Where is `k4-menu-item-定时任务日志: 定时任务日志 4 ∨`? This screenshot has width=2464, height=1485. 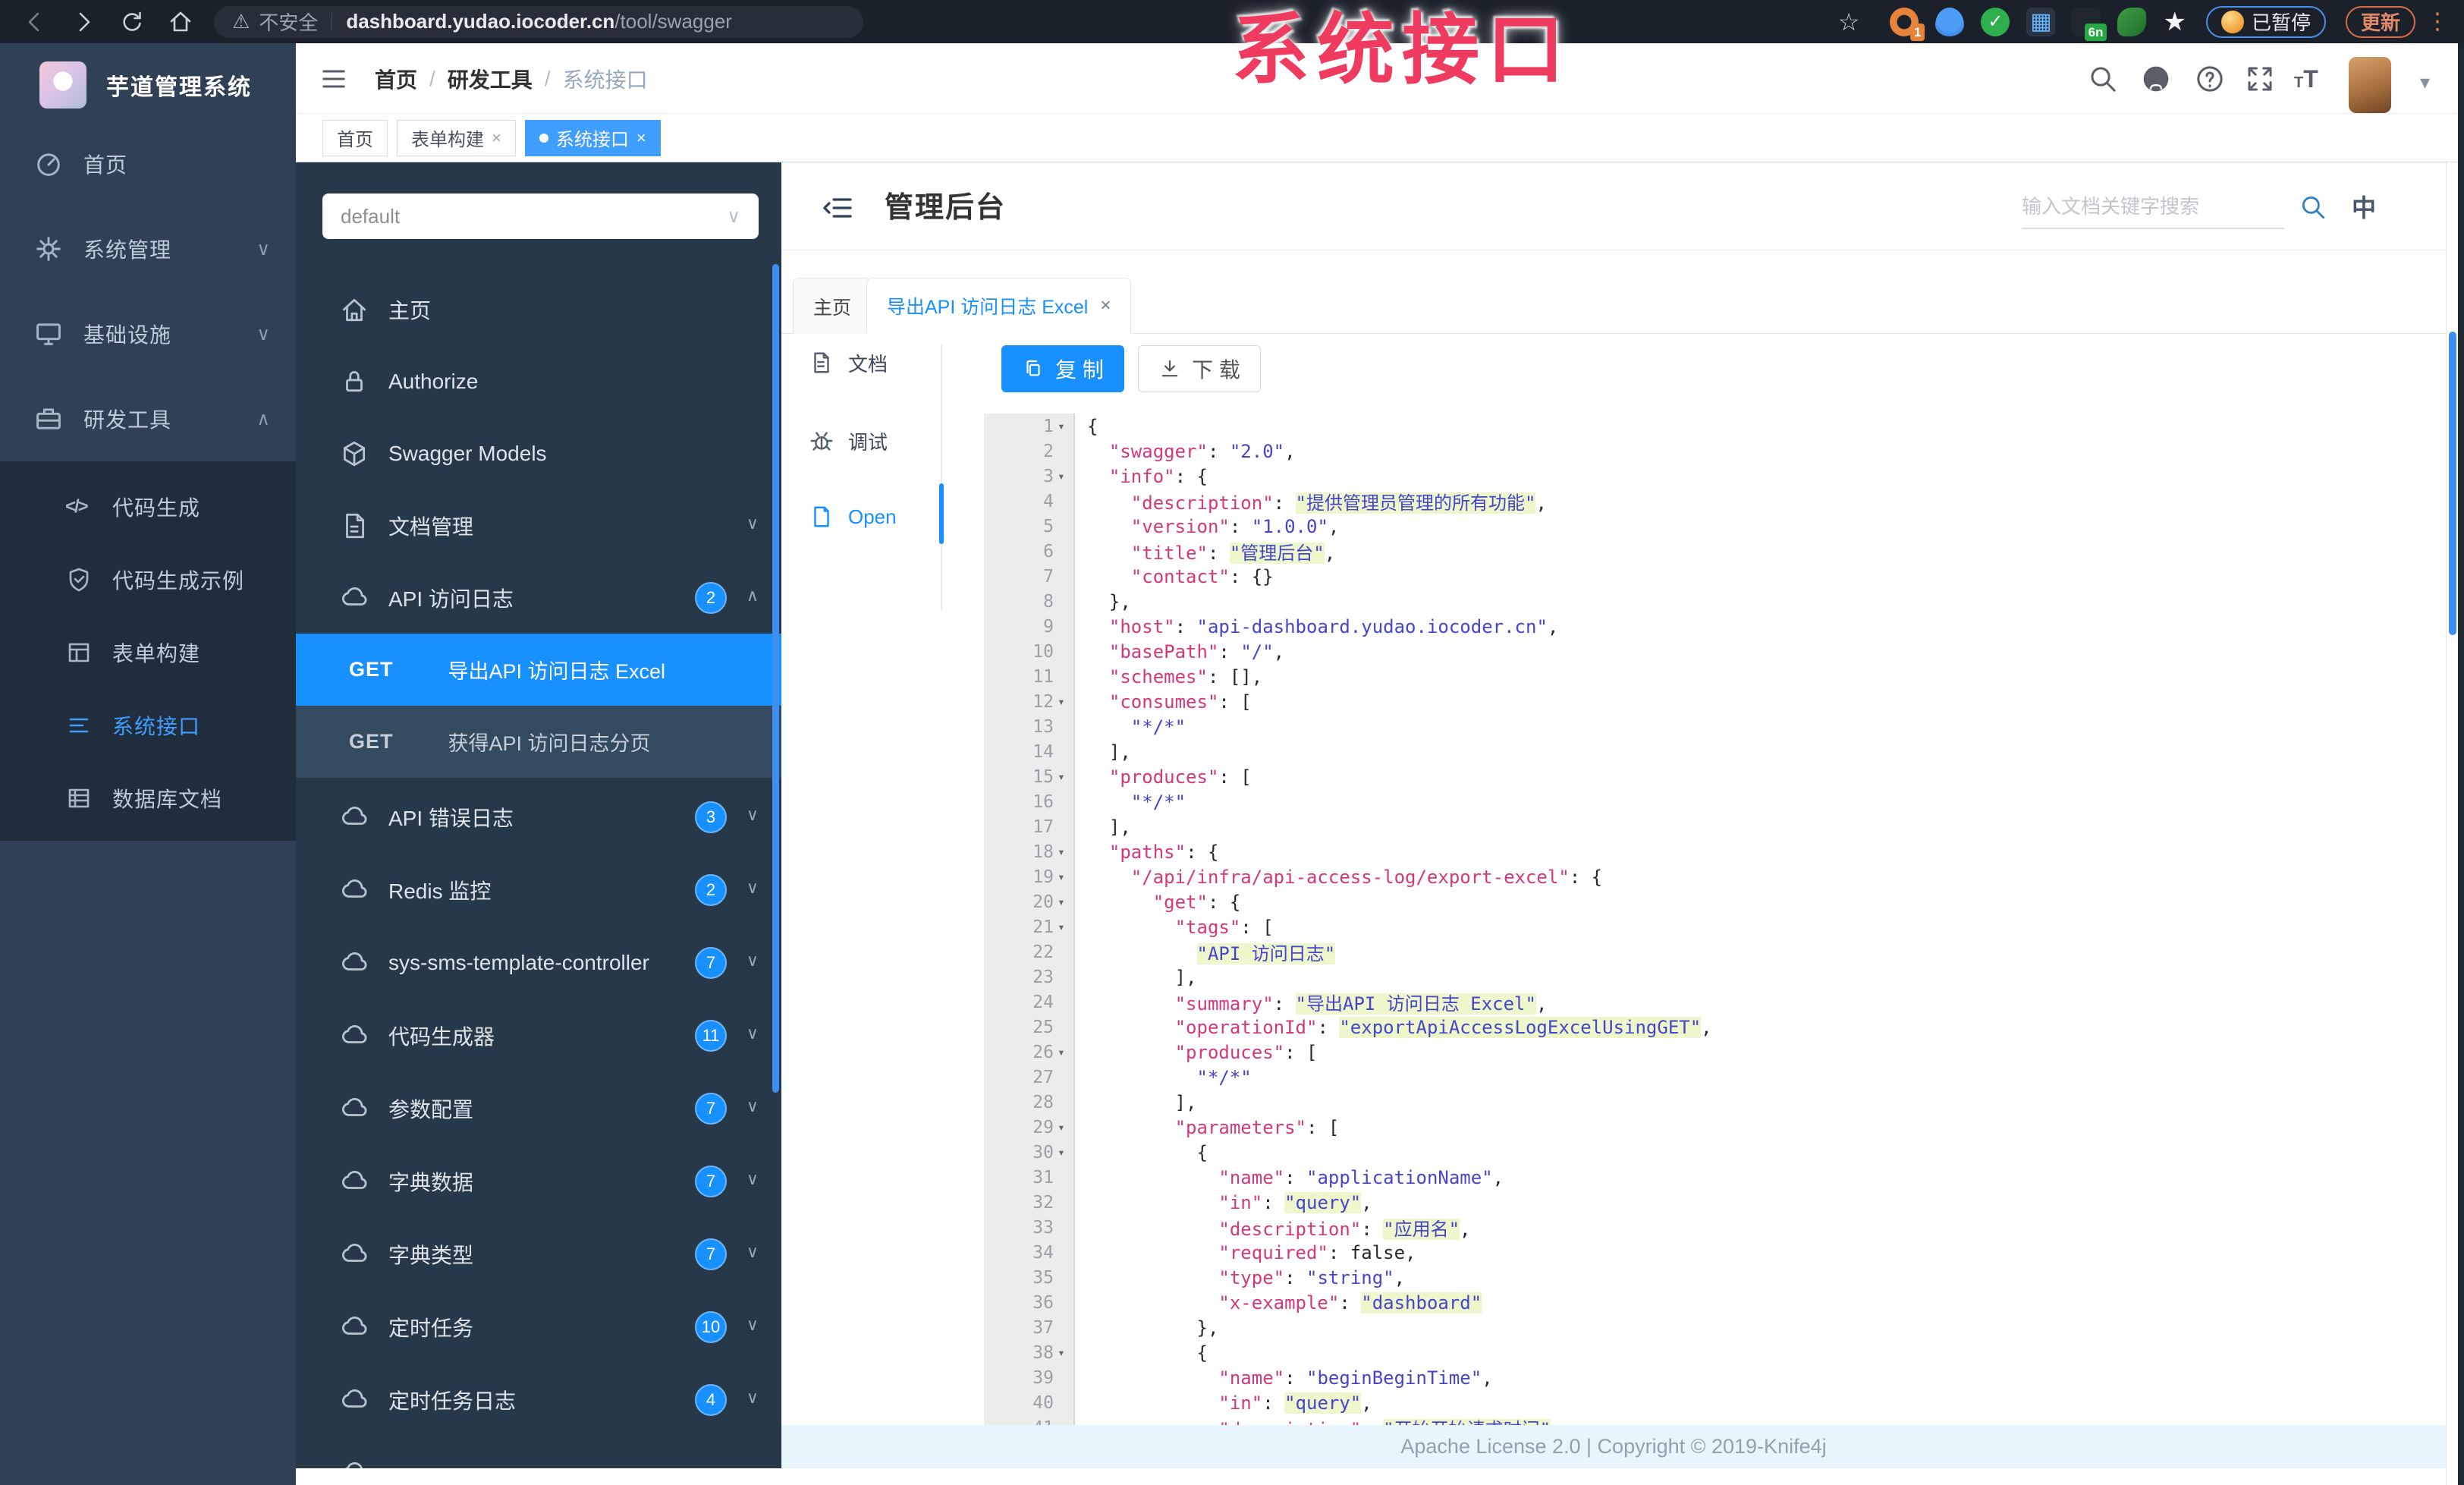 k4-menu-item-定时任务日志: 定时任务日志 4 ∨ is located at coordinates (538, 1400).